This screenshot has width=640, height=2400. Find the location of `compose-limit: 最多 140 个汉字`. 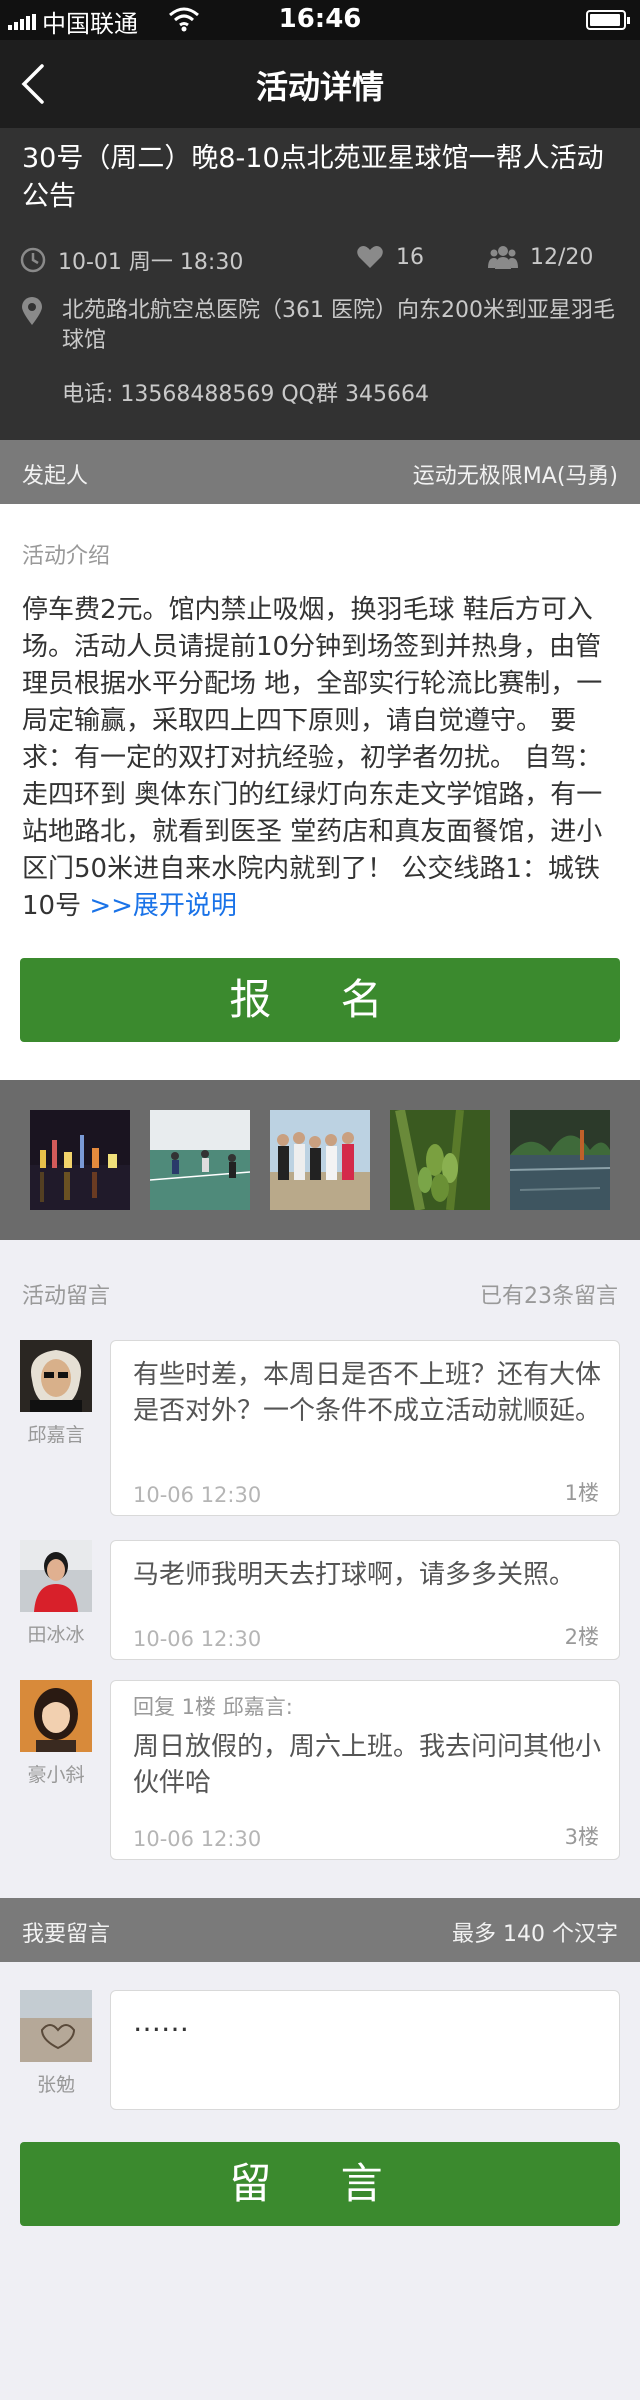

compose-limit: 最多 140 个汉字 is located at coordinates (535, 1934).